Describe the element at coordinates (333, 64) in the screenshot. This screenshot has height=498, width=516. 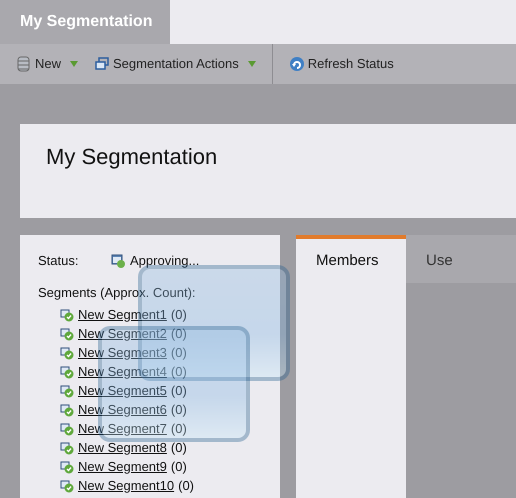
I see `toolbar-button: Refresh Status` at that location.